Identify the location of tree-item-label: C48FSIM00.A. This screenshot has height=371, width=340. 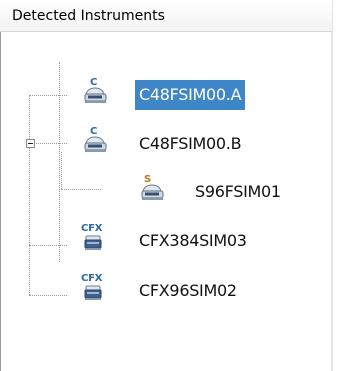
(190, 95).